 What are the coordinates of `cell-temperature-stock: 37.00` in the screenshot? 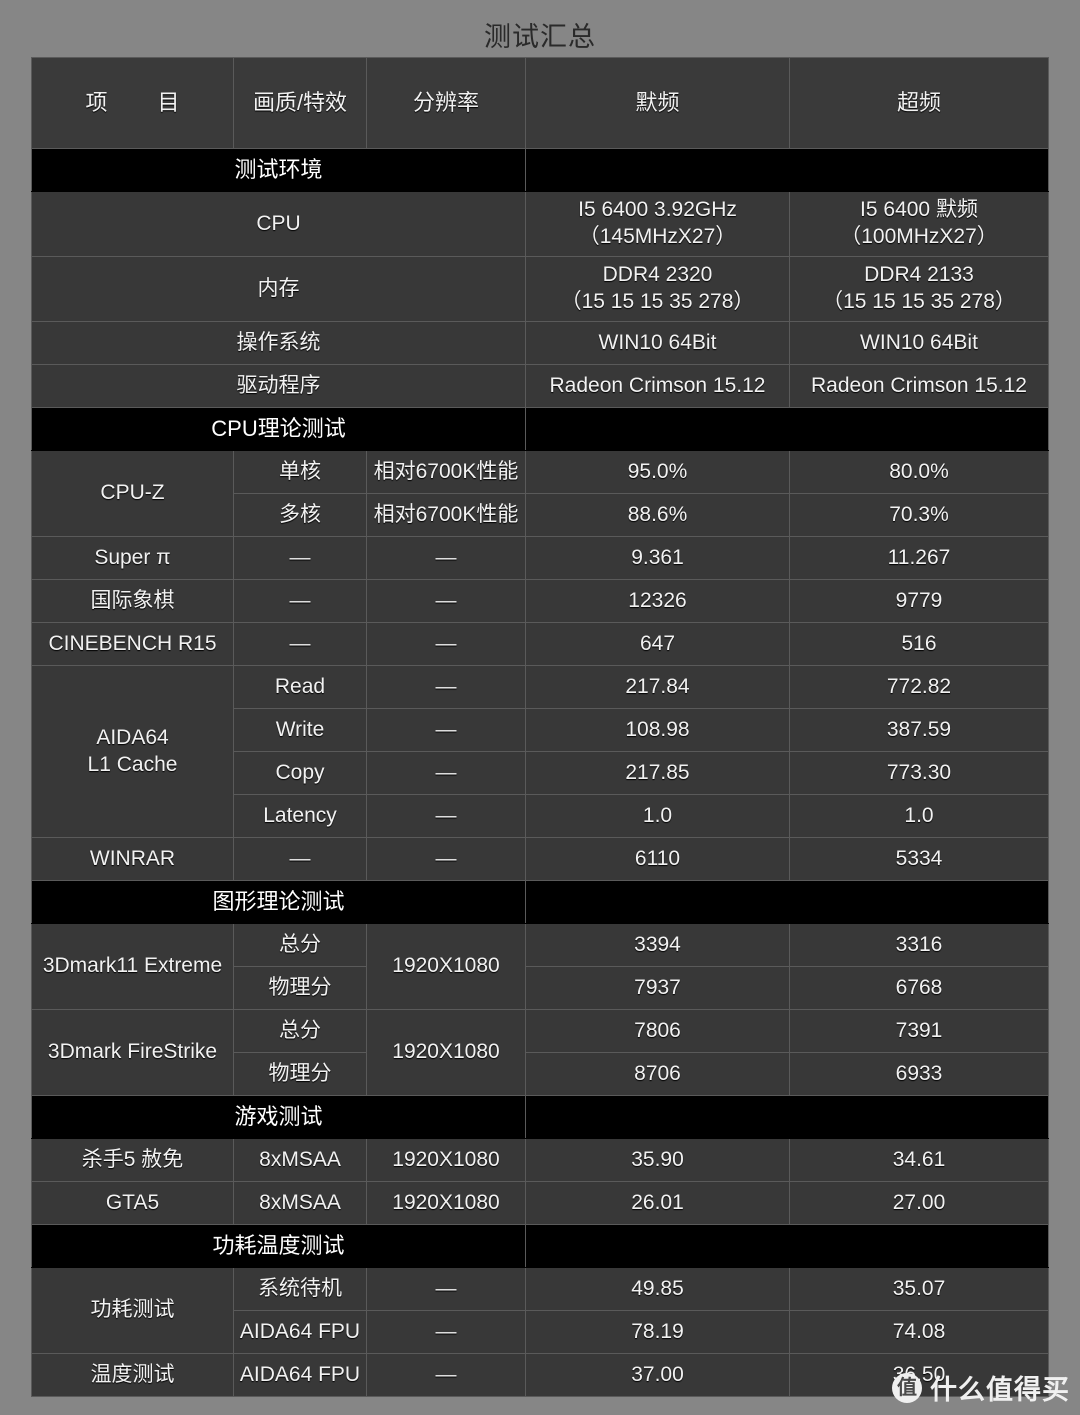 It's located at (657, 1375).